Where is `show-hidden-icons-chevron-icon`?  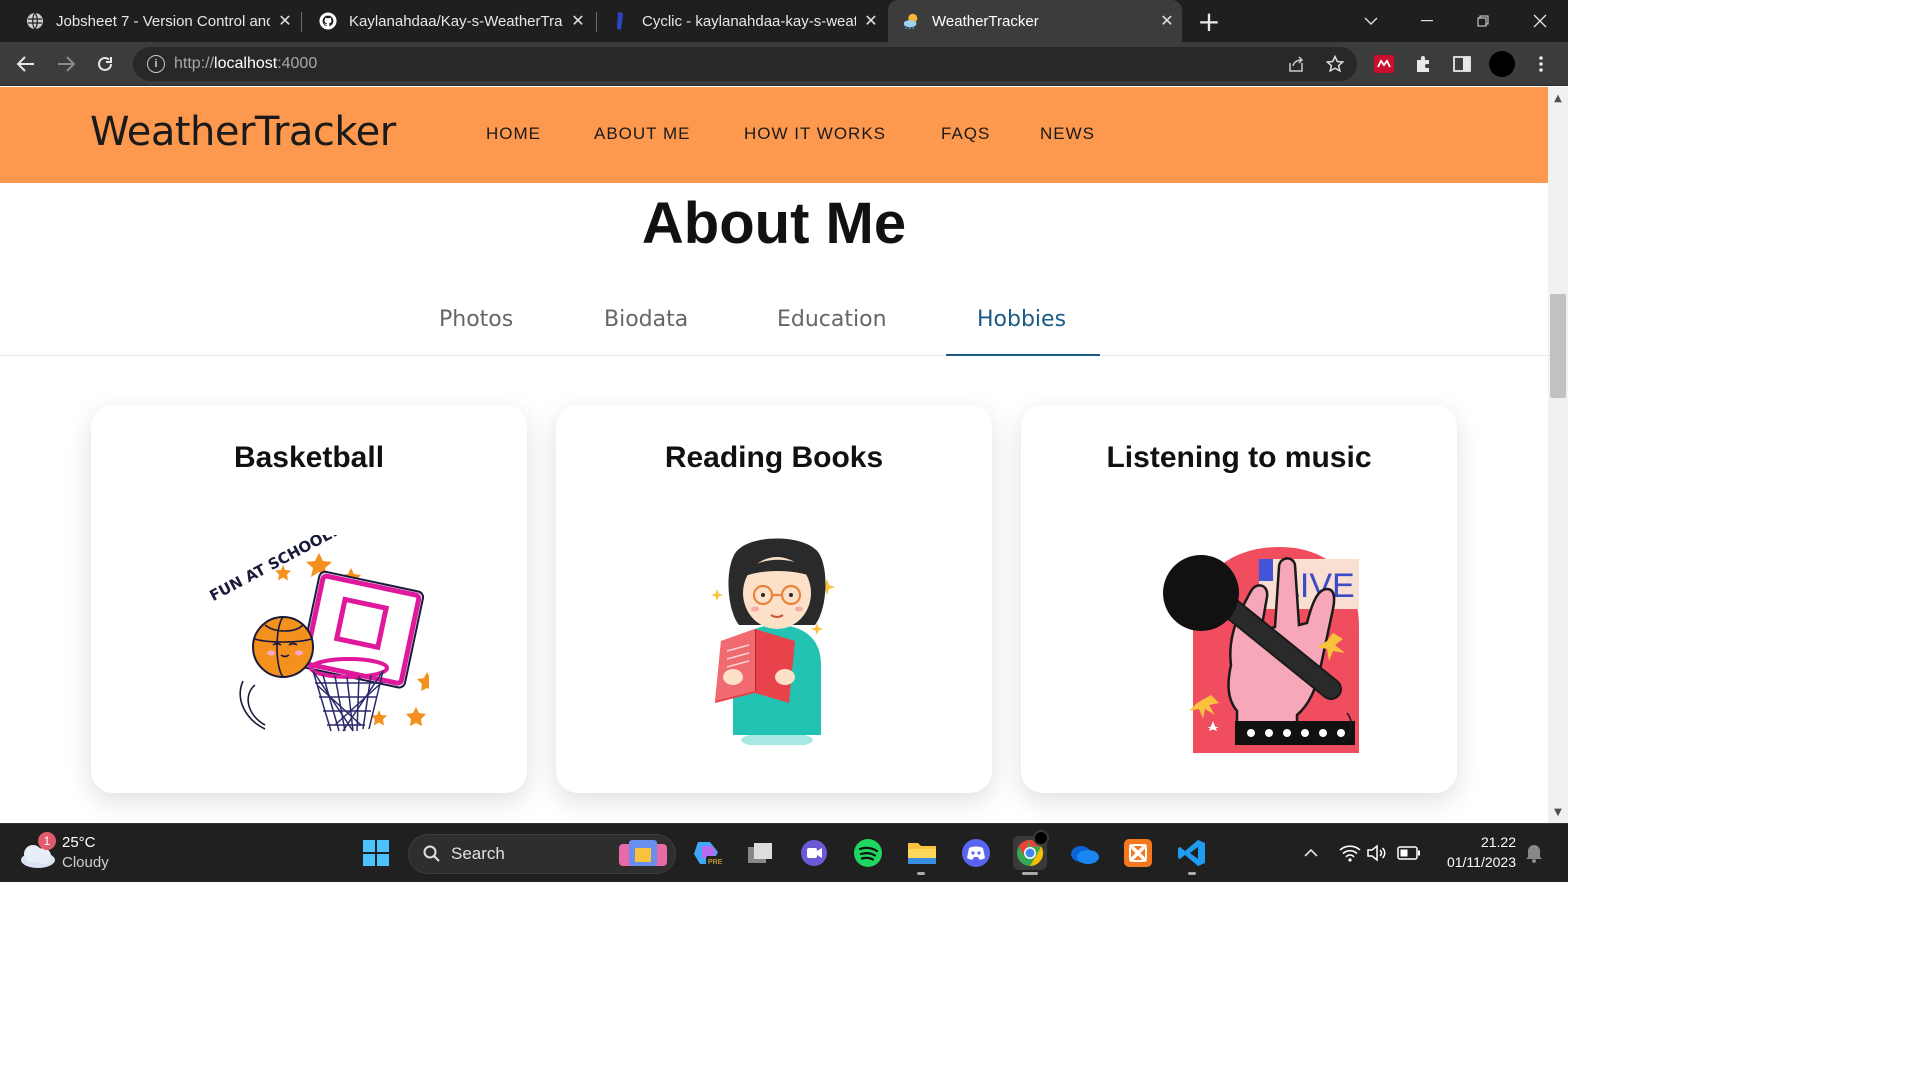 show-hidden-icons-chevron-icon is located at coordinates (1311, 853).